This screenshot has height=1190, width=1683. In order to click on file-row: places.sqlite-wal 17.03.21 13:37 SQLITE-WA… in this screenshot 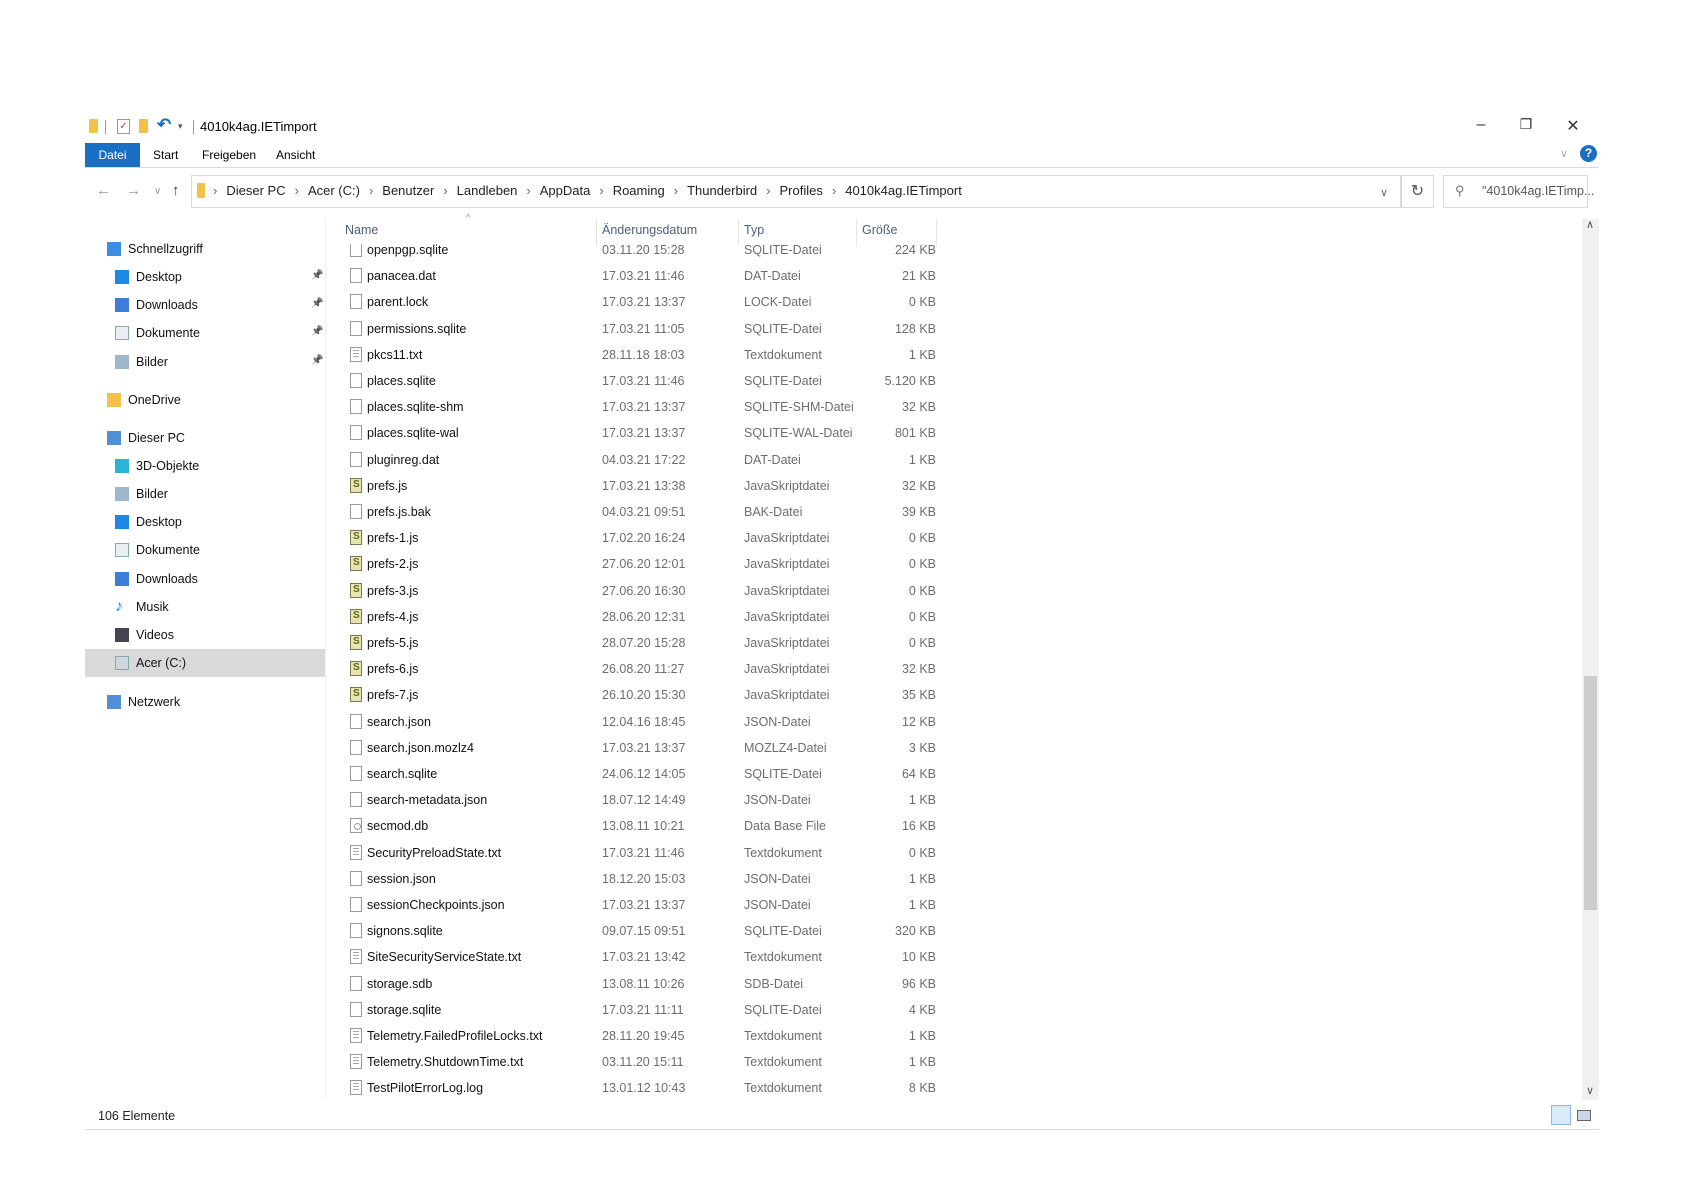, I will do `click(633, 433)`.